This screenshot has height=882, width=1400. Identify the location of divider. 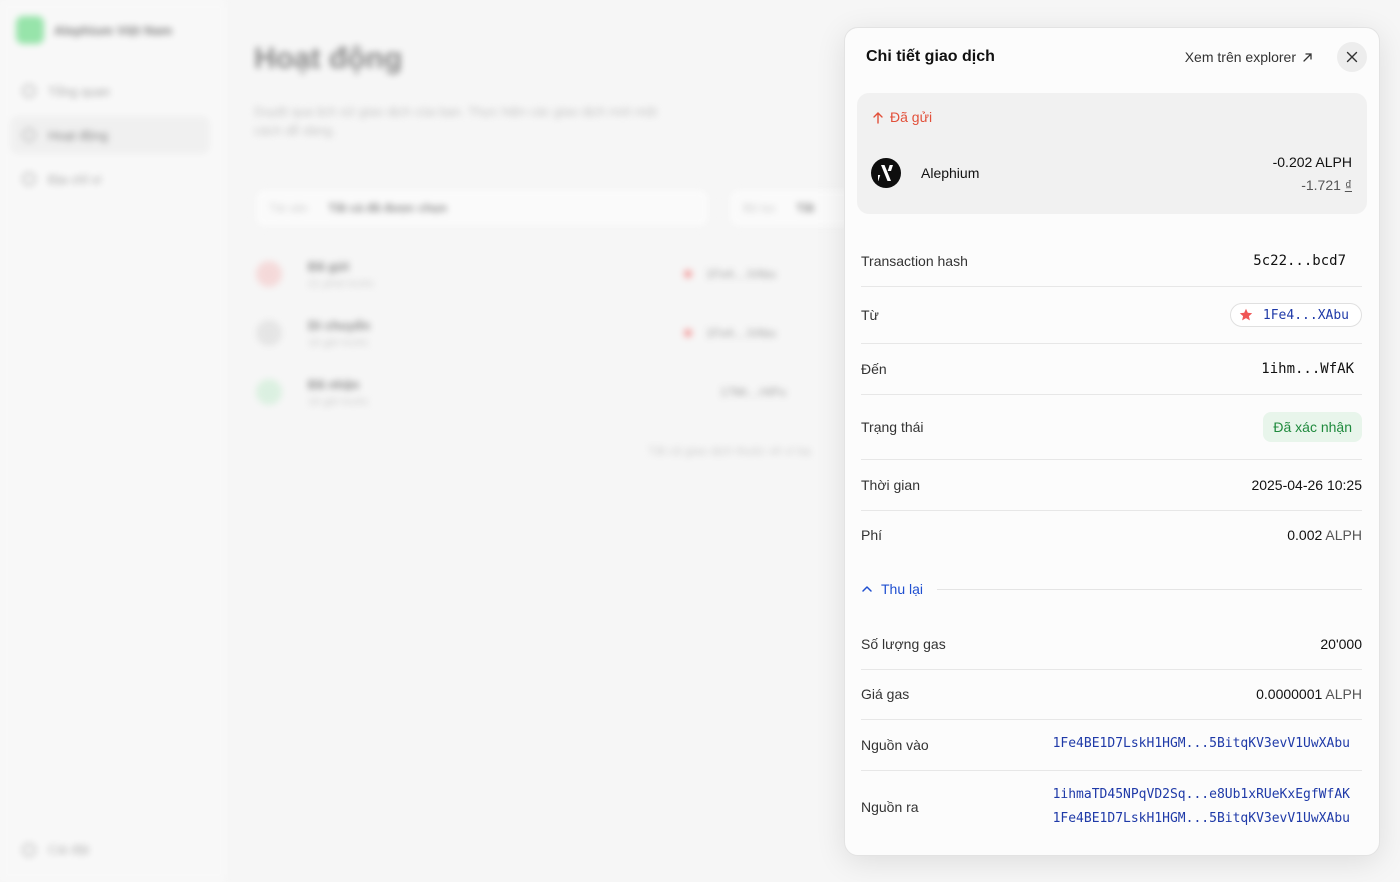
(1149, 589).